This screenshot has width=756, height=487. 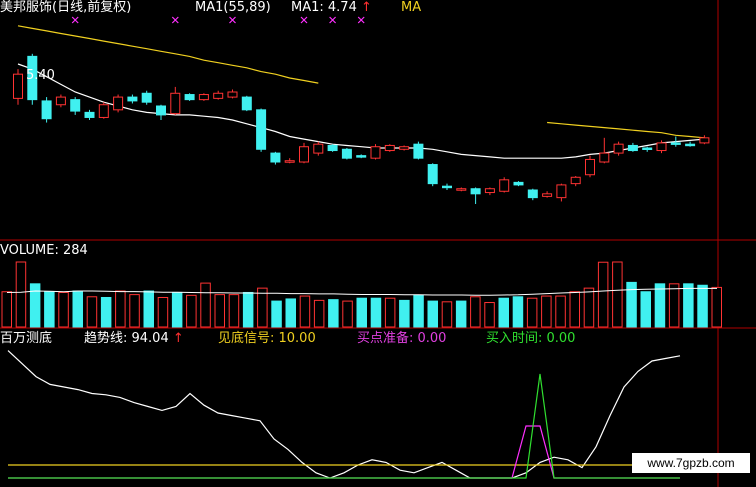 I want to click on ma1-value: MA1: 4.74, so click(x=324, y=7).